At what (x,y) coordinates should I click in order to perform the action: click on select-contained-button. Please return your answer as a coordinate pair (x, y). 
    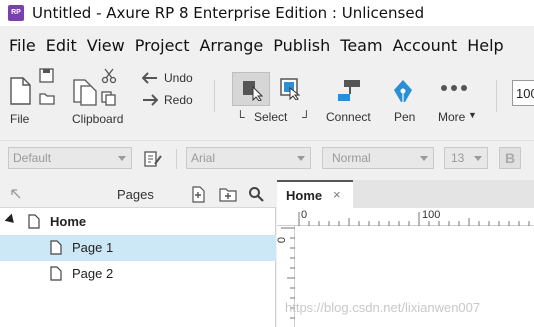
    Looking at the image, I should click on (291, 89).